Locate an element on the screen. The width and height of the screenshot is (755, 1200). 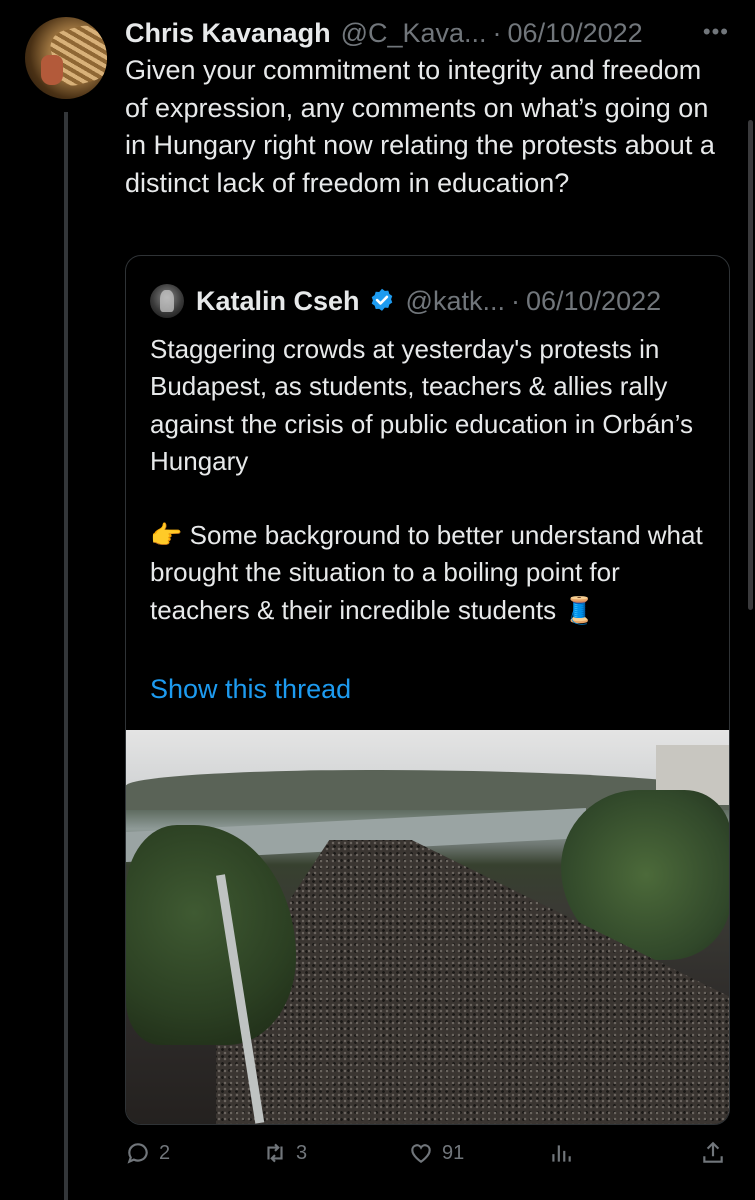
reply-button: 2 is located at coordinates (147, 1153).